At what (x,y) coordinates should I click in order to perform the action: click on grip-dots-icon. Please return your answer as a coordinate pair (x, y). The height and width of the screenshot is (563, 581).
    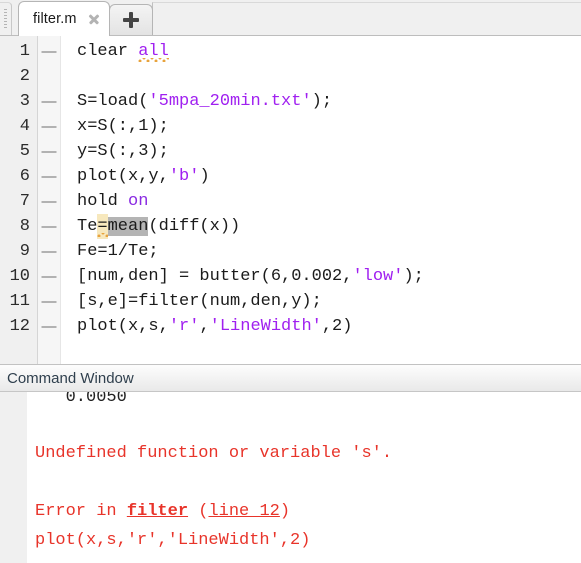
    Looking at the image, I should click on (5, 19).